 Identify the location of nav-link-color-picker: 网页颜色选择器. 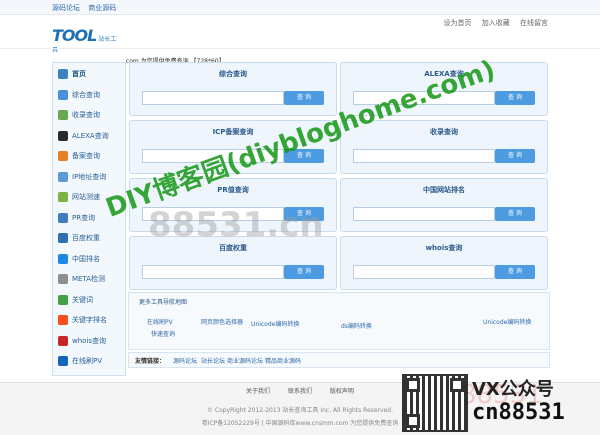
(222, 321).